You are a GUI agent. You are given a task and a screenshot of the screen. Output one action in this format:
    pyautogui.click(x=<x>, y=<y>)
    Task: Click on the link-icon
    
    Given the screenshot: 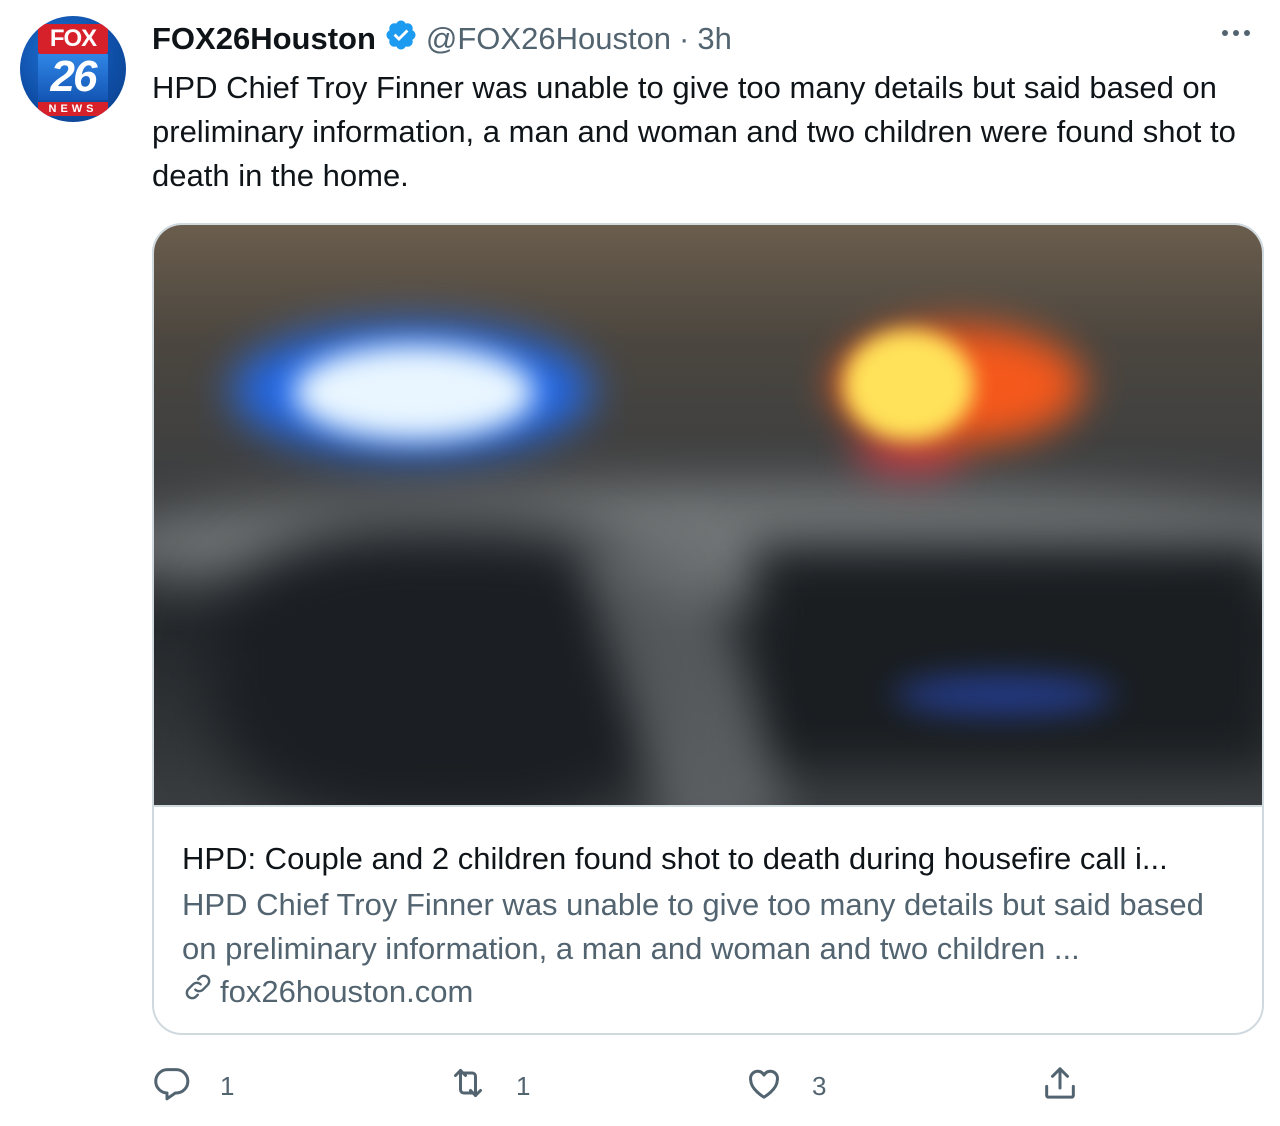 What is the action you would take?
    pyautogui.click(x=198, y=992)
    